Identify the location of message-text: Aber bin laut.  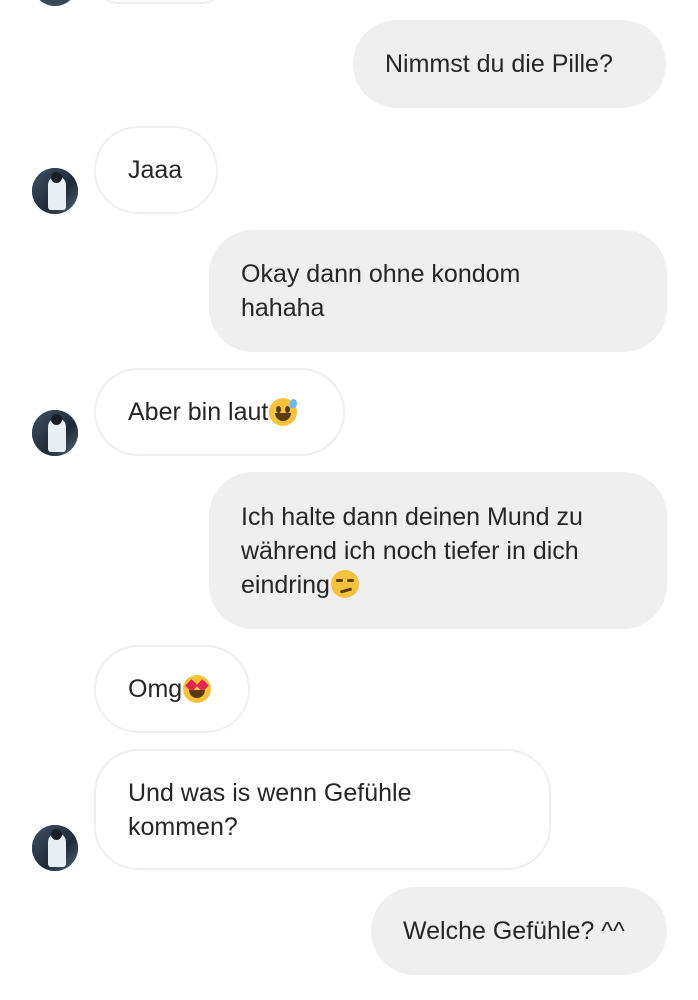
(198, 412).